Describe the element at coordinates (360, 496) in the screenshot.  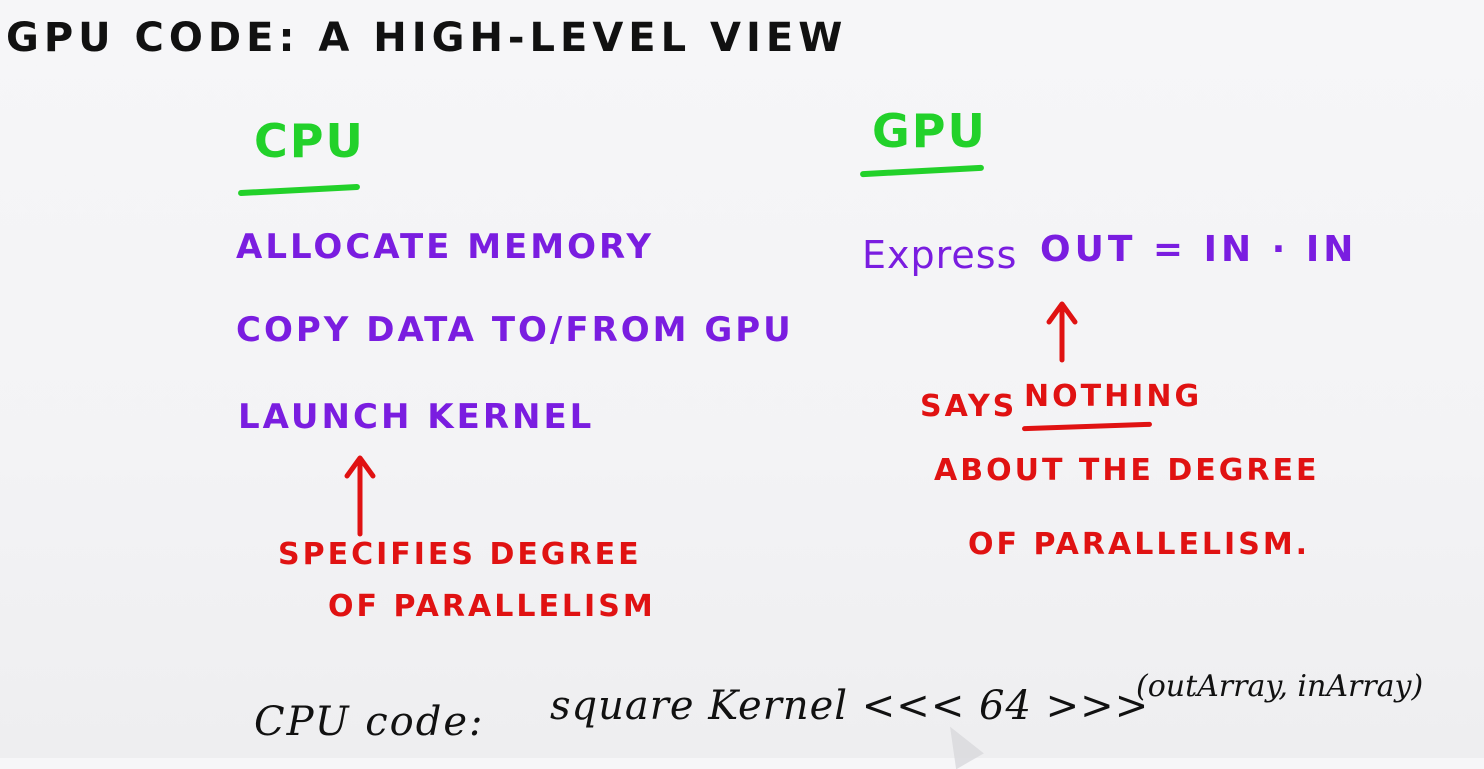
I see `cpu-up-arrow-icon` at that location.